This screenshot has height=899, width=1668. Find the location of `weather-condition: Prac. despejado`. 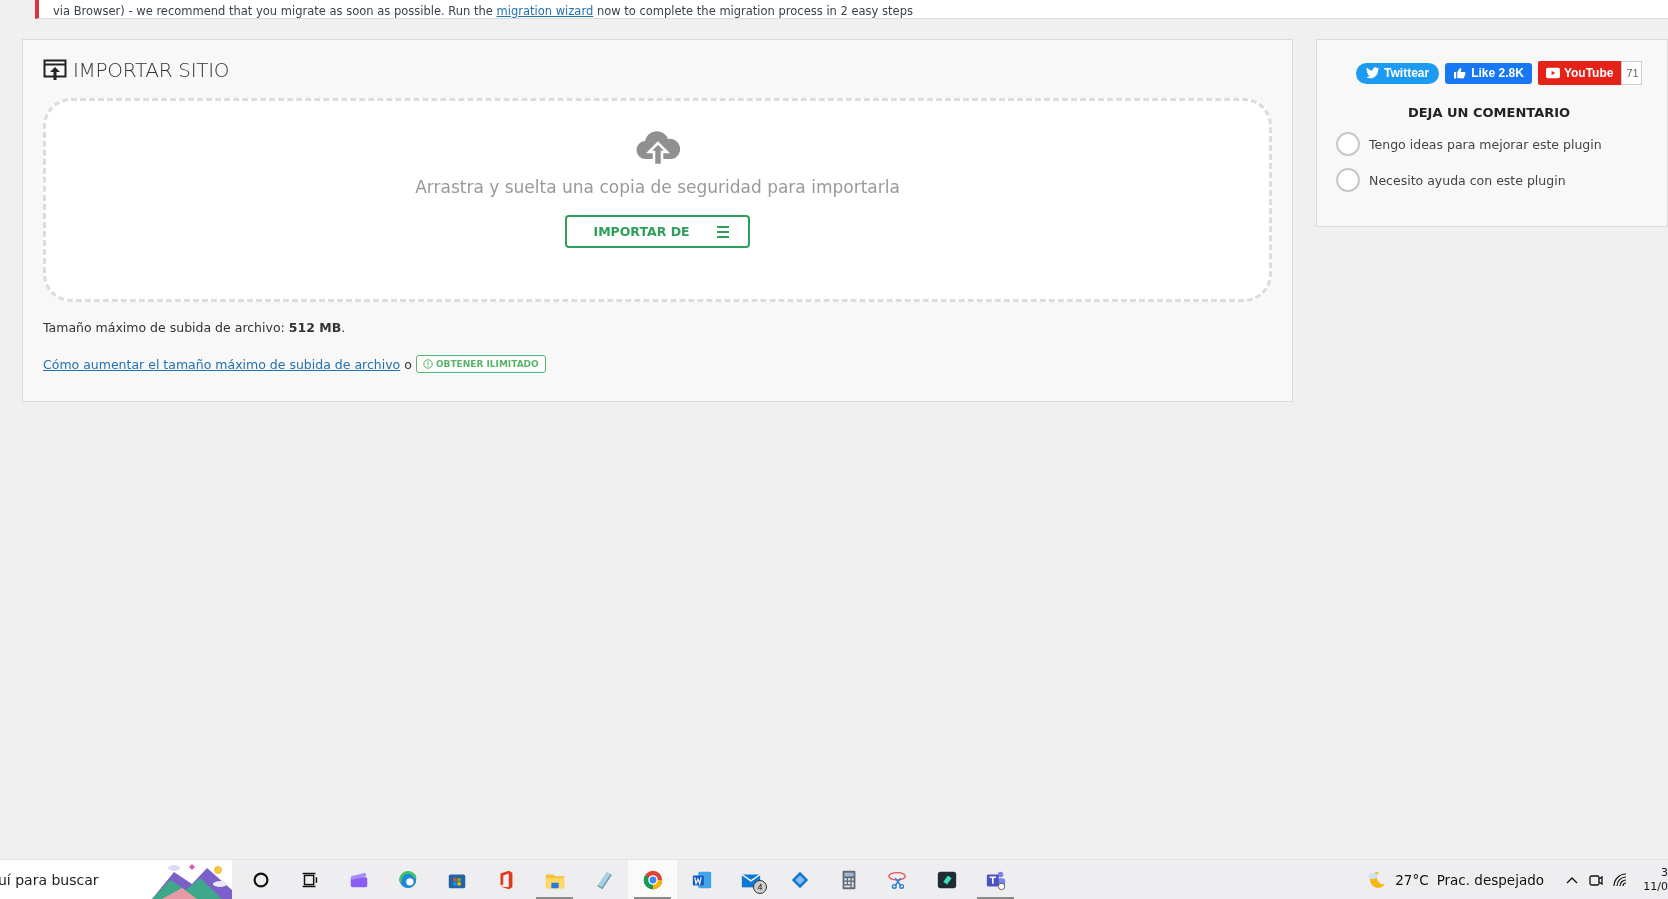

weather-condition: Prac. despejado is located at coordinates (1490, 879).